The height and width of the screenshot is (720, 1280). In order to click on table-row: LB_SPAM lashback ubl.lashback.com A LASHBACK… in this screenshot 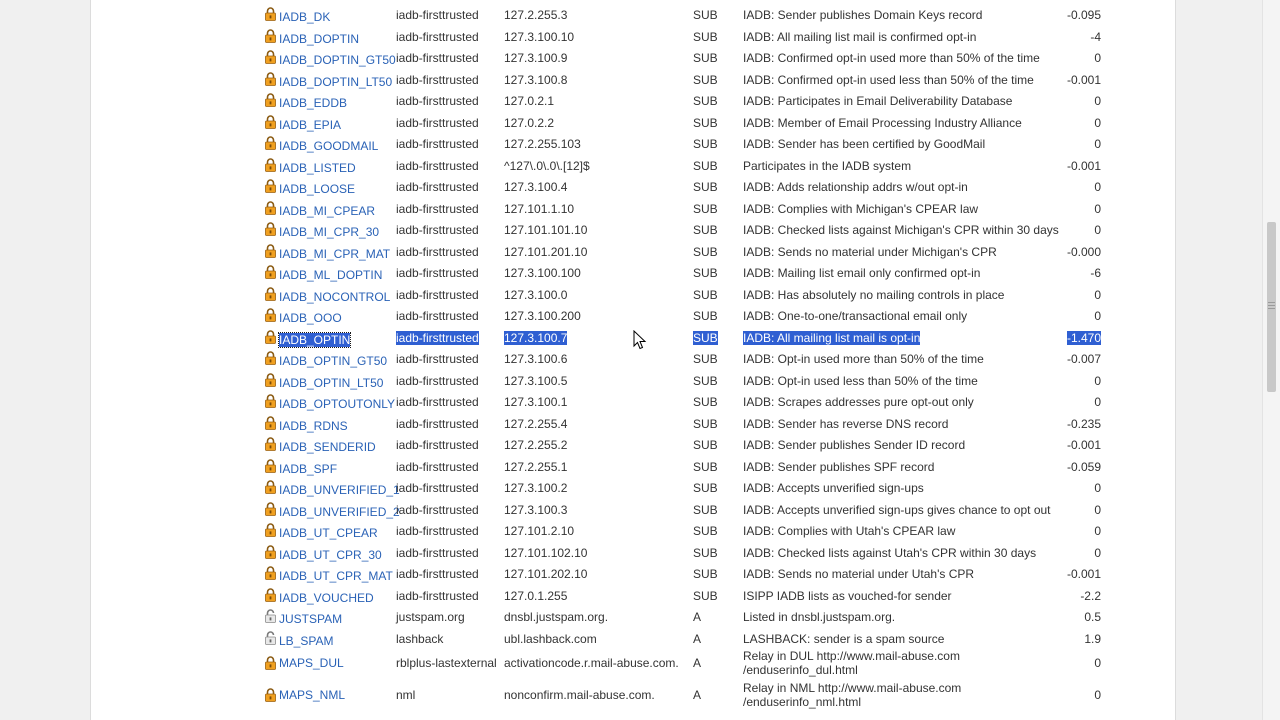, I will do `click(707, 639)`.